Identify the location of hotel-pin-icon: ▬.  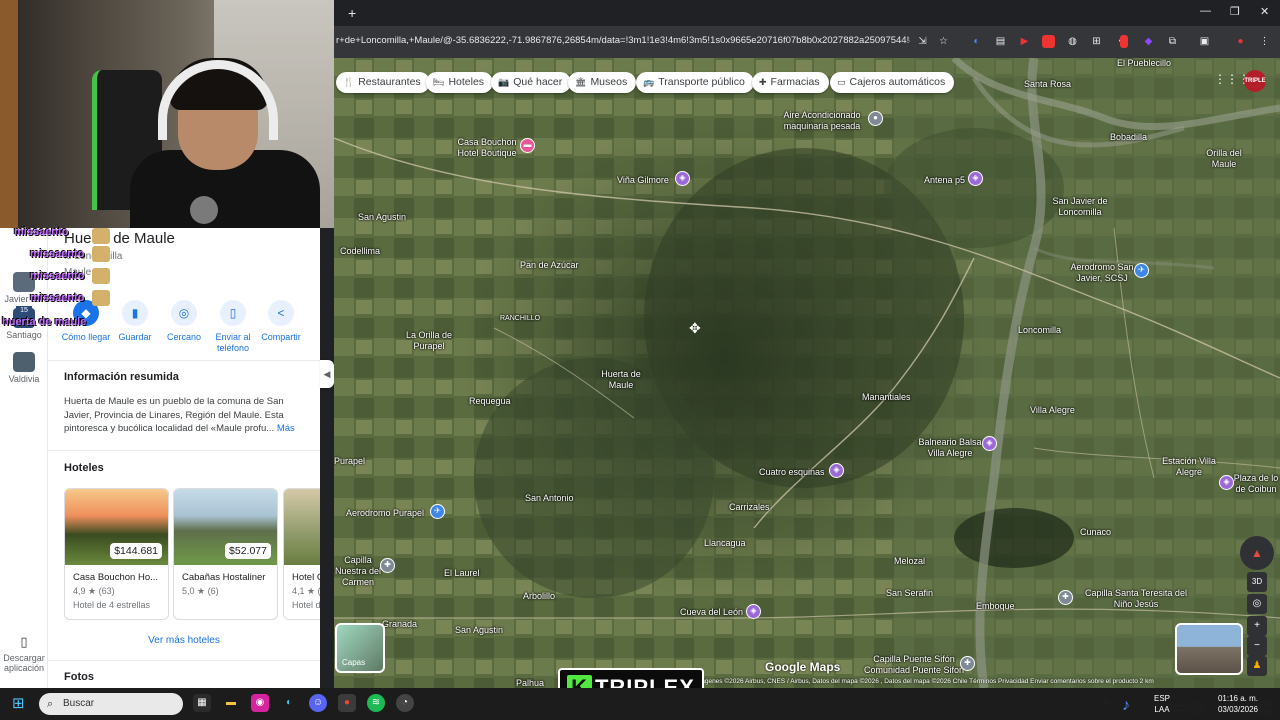
(527, 145).